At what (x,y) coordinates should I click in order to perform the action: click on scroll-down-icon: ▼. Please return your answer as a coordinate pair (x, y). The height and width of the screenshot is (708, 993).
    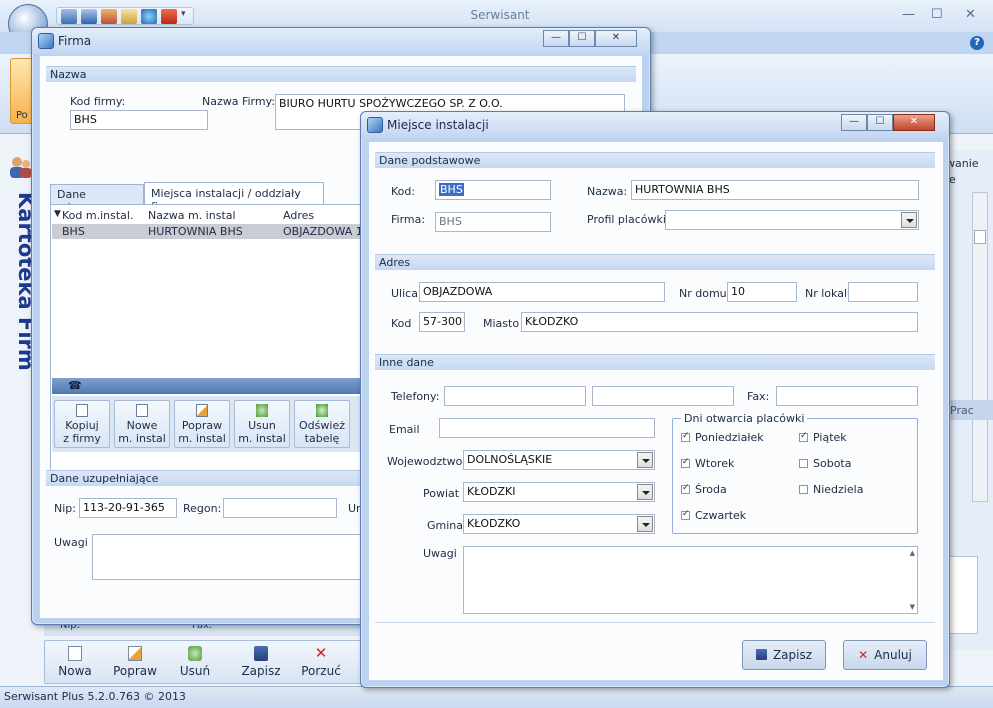
    Looking at the image, I should click on (912, 607).